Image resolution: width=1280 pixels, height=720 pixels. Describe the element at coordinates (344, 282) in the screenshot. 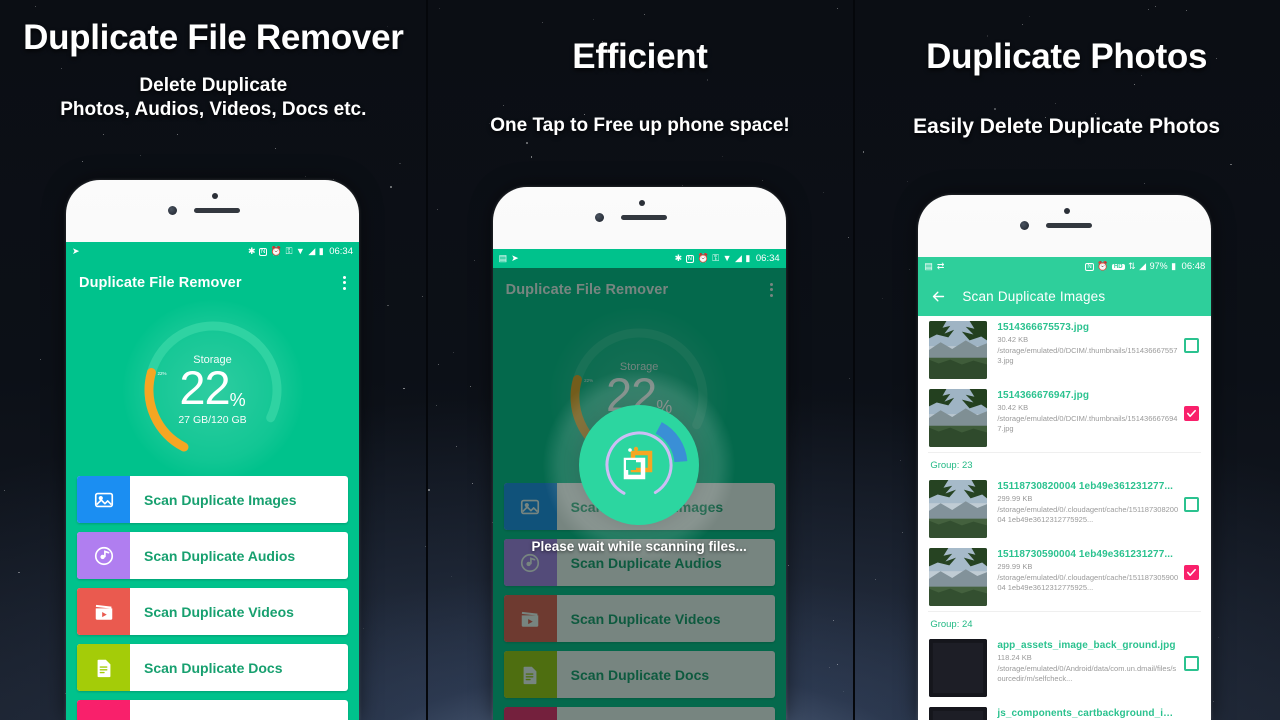

I see `overflow-menu-icon` at that location.